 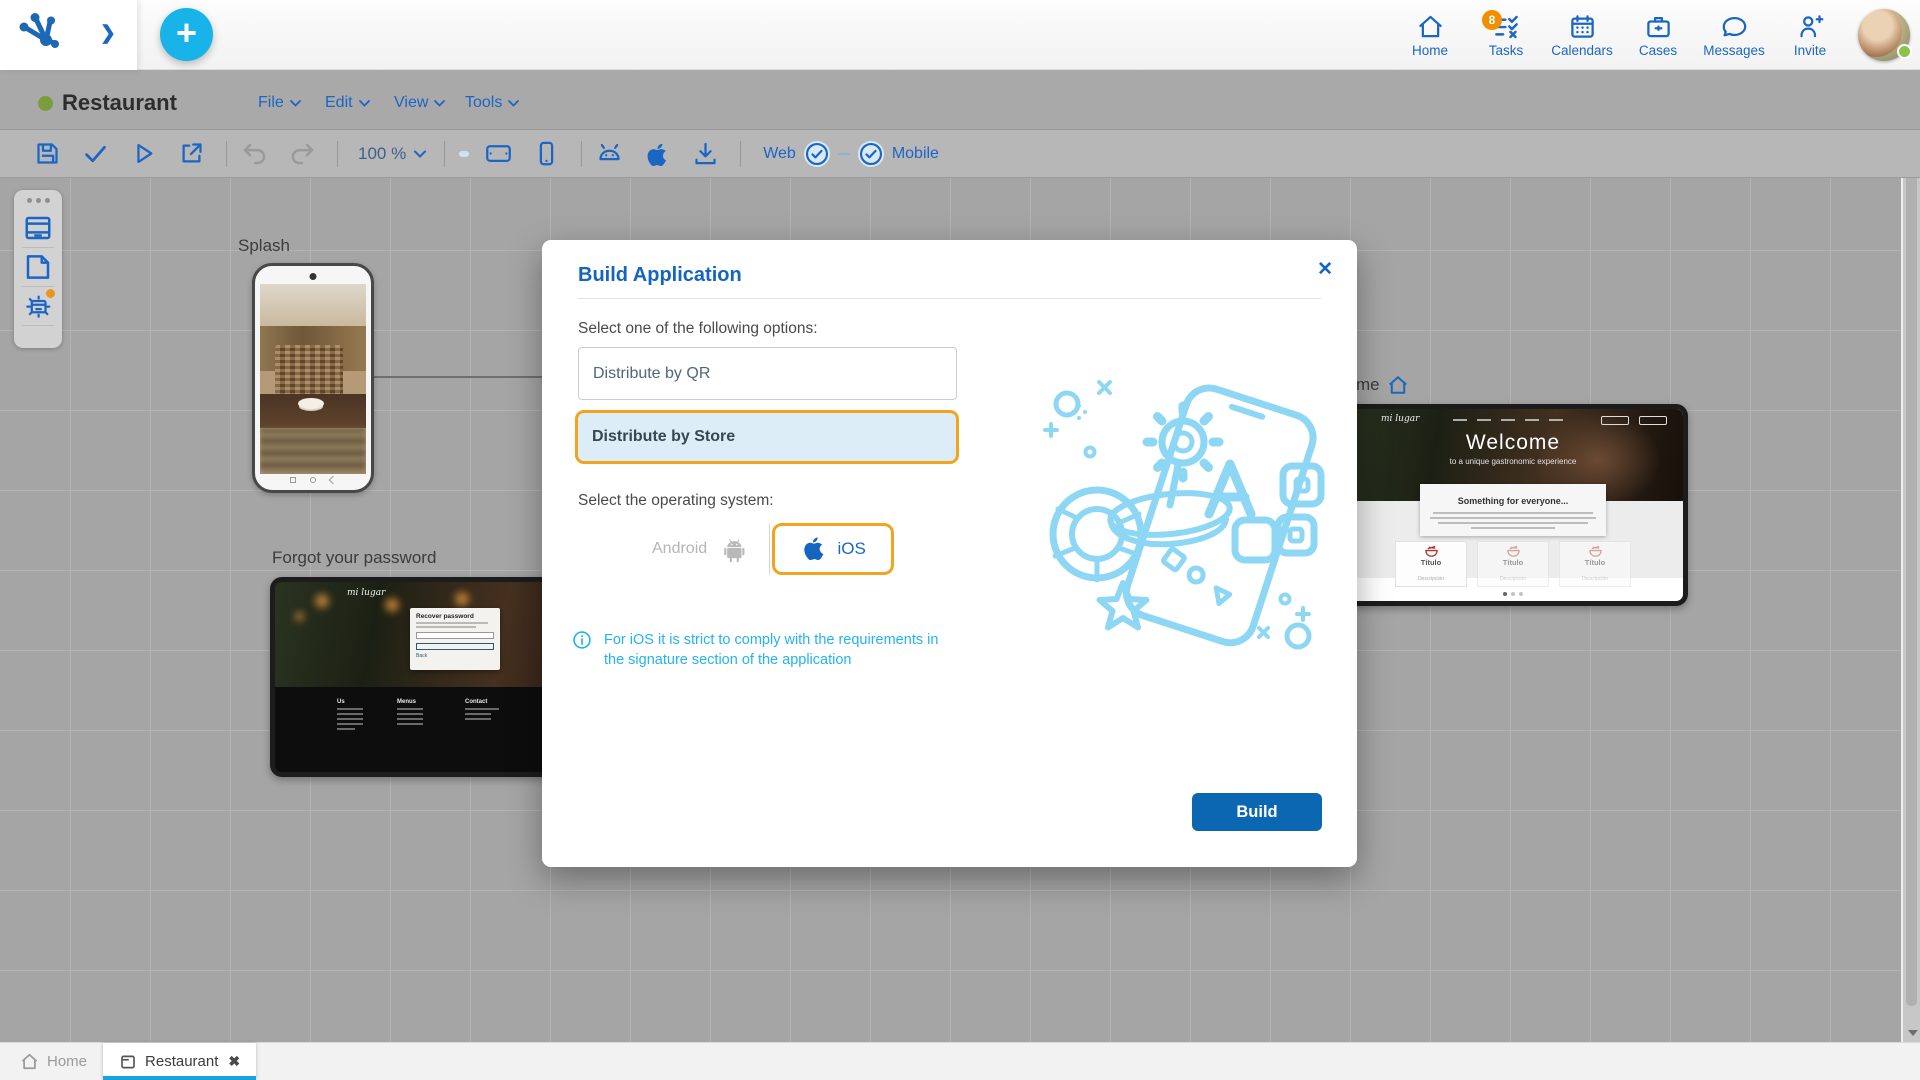 What do you see at coordinates (279, 103) in the screenshot?
I see `menu-file: File` at bounding box center [279, 103].